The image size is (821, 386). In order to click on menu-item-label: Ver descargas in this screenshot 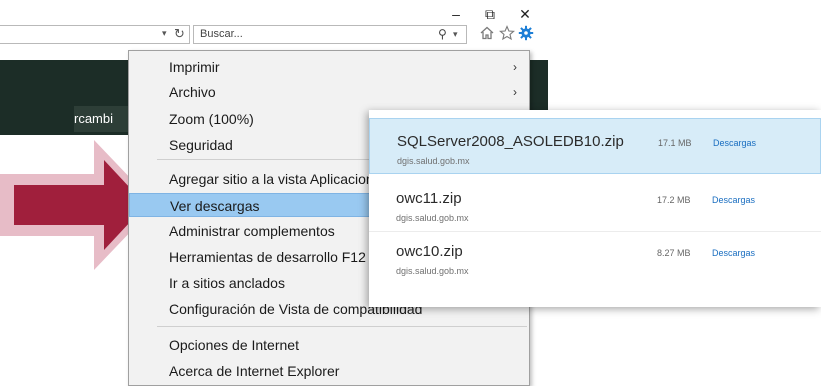, I will do `click(215, 206)`.